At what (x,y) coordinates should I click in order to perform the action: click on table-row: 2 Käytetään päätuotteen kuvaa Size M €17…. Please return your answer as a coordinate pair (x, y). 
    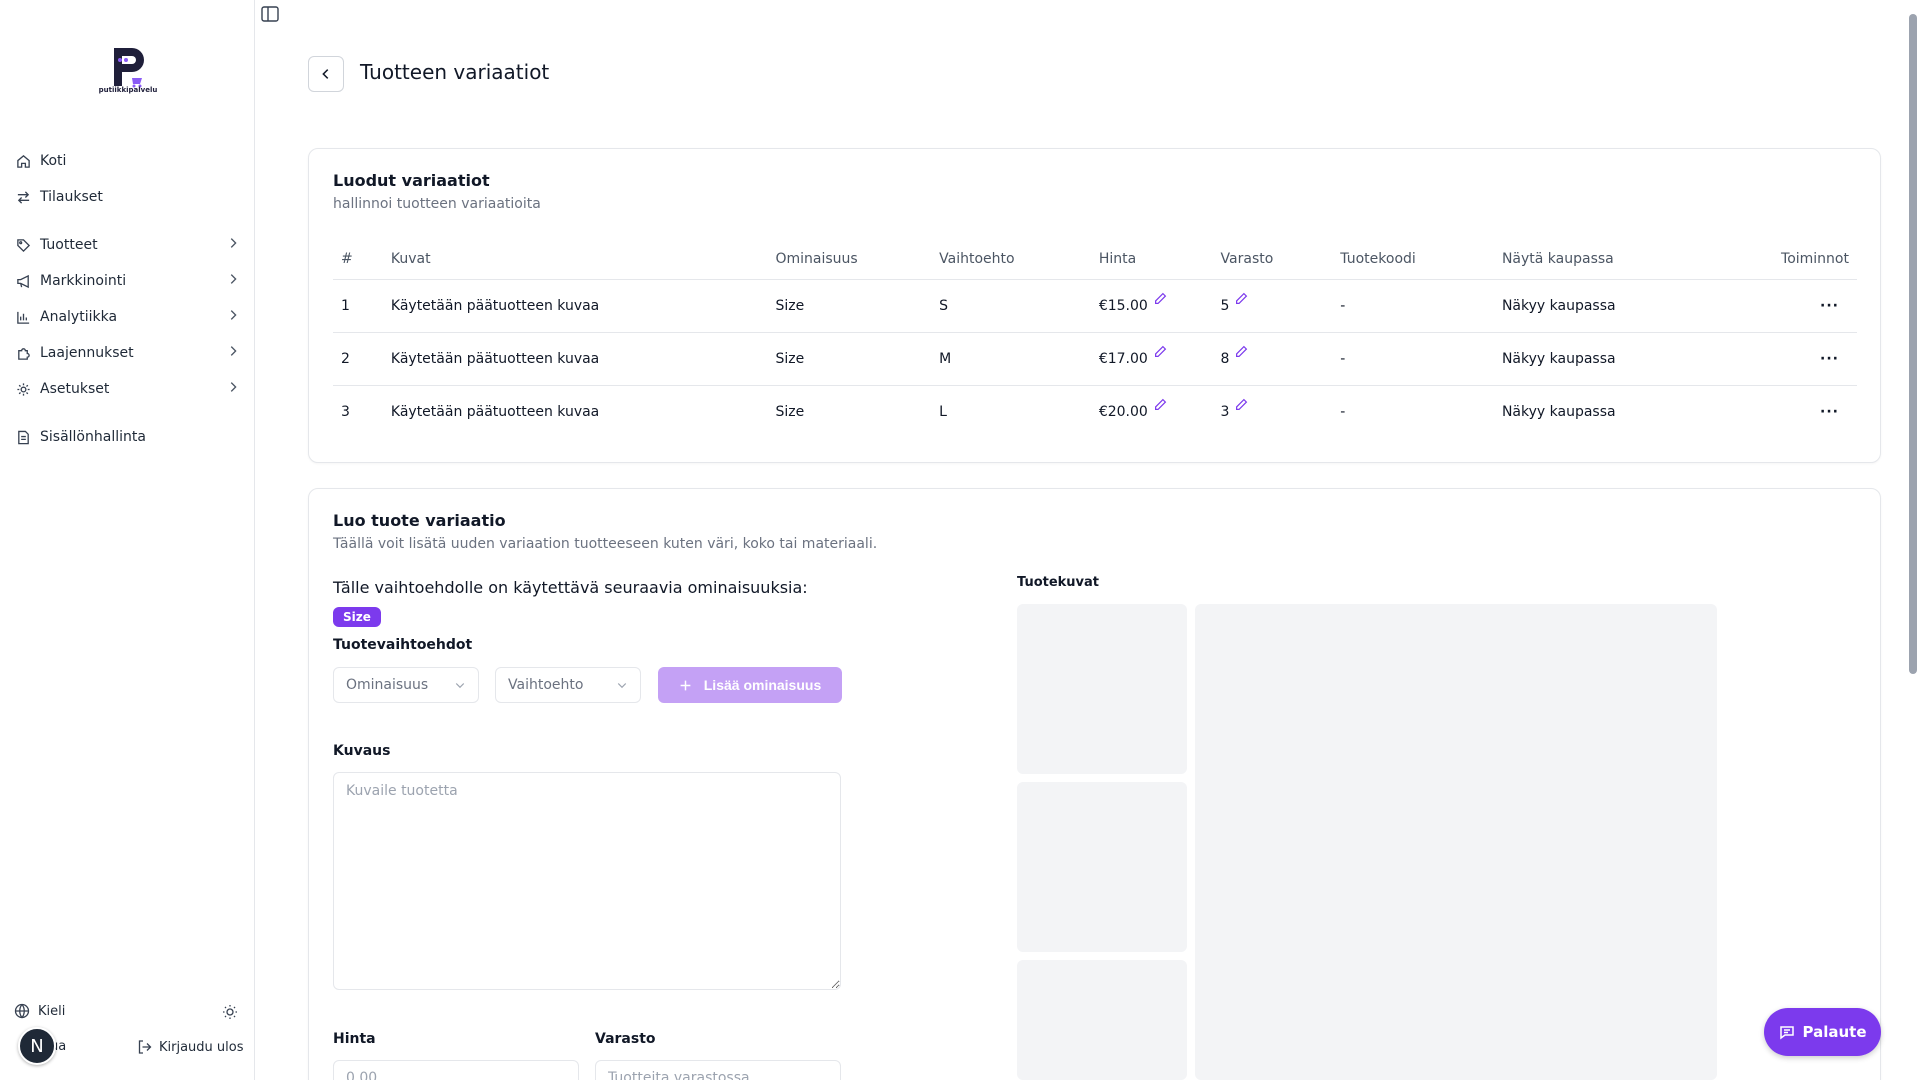
    Looking at the image, I should click on (1095, 359).